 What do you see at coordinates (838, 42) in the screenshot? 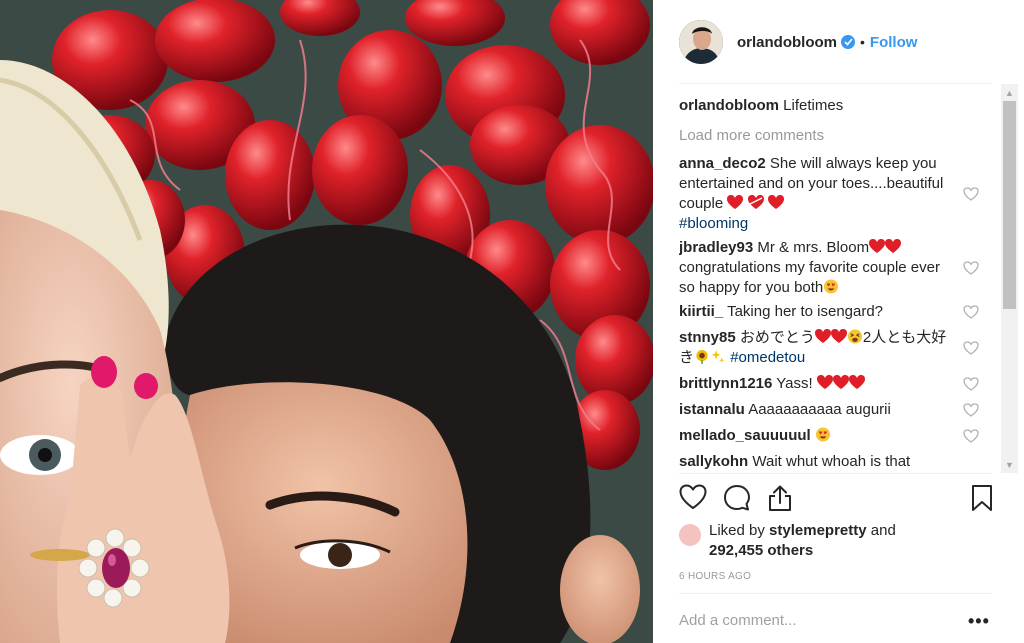
I see `post-header: orlandobloom • Follow` at bounding box center [838, 42].